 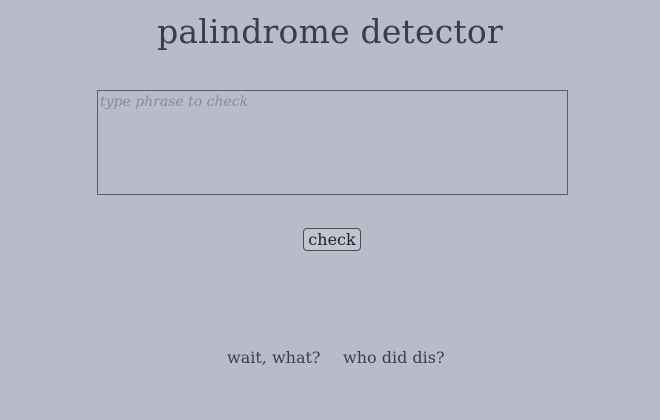 What do you see at coordinates (330, 31) in the screenshot?
I see `page-title: palindrome detector` at bounding box center [330, 31].